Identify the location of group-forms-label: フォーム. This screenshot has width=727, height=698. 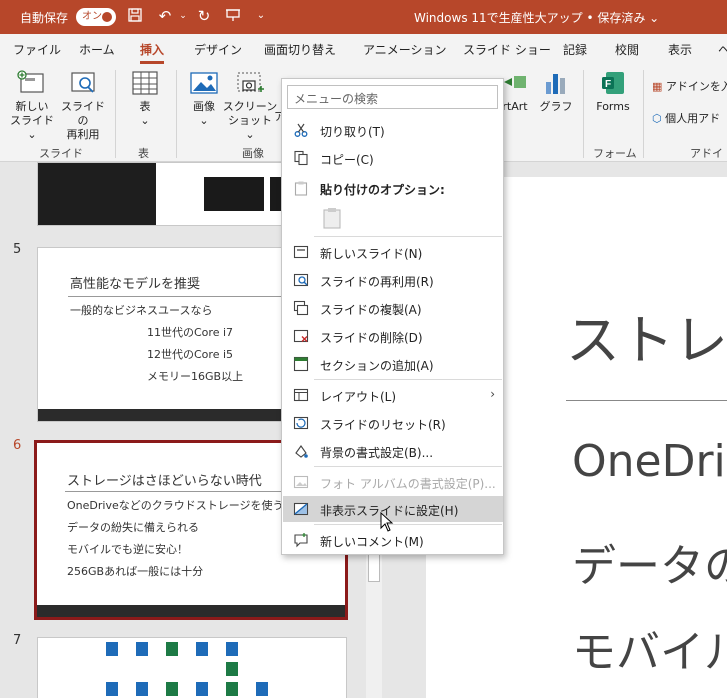
(615, 153).